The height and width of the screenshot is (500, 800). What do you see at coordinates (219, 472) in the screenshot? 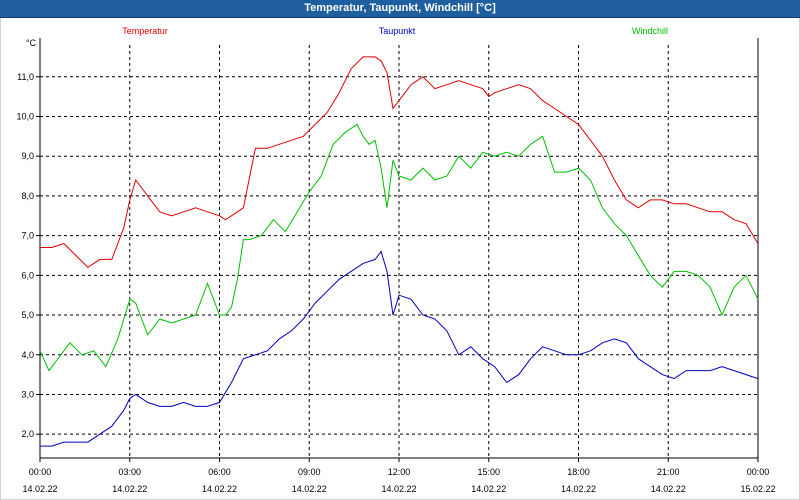
I see `x-tick-time: 06:00` at bounding box center [219, 472].